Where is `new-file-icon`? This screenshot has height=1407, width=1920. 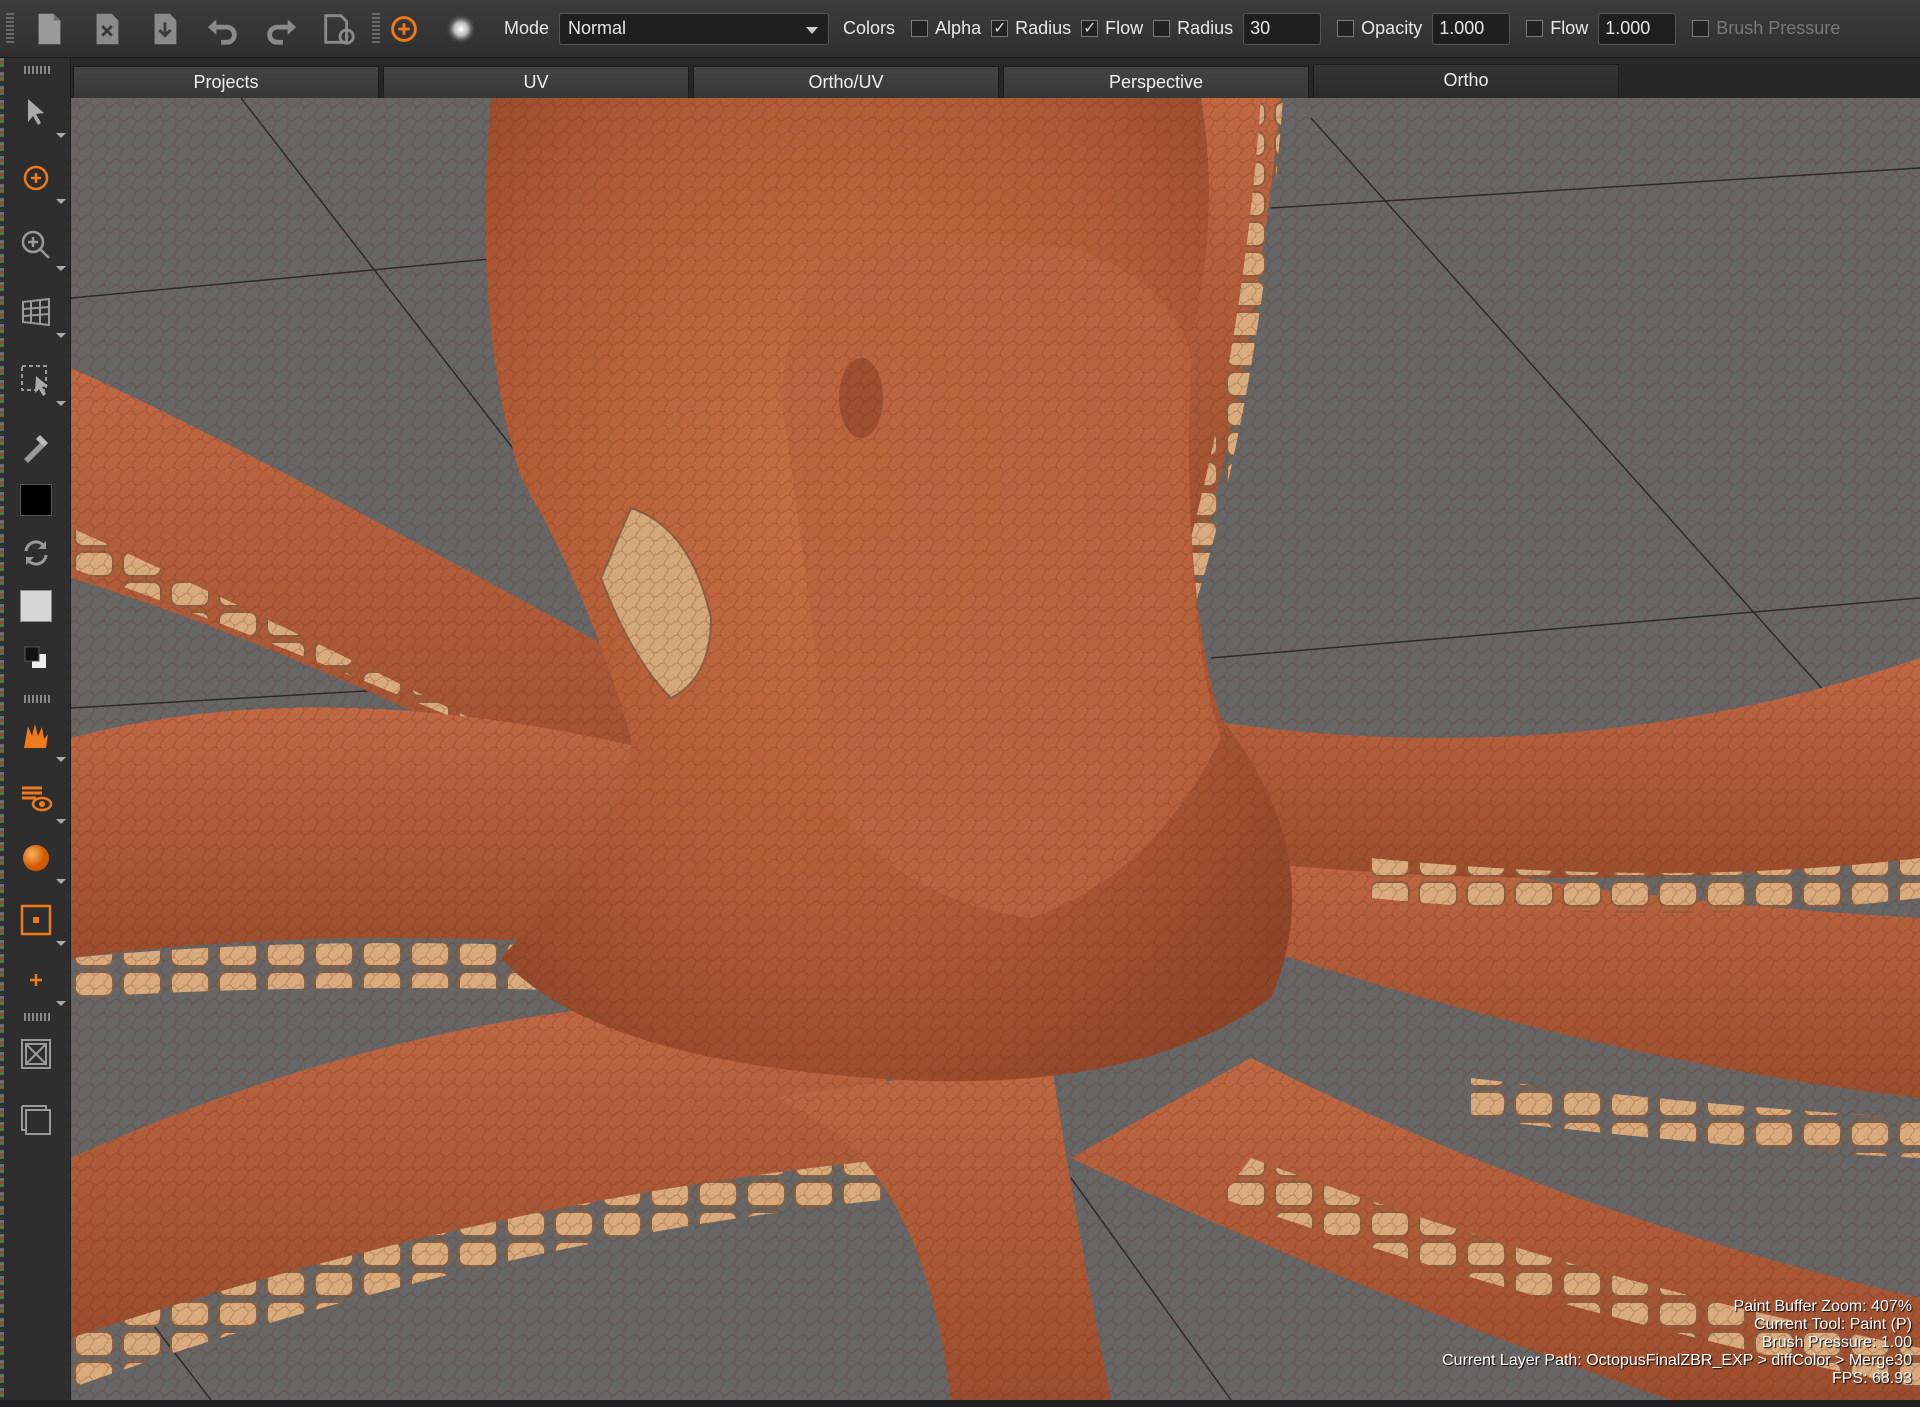 new-file-icon is located at coordinates (49, 28).